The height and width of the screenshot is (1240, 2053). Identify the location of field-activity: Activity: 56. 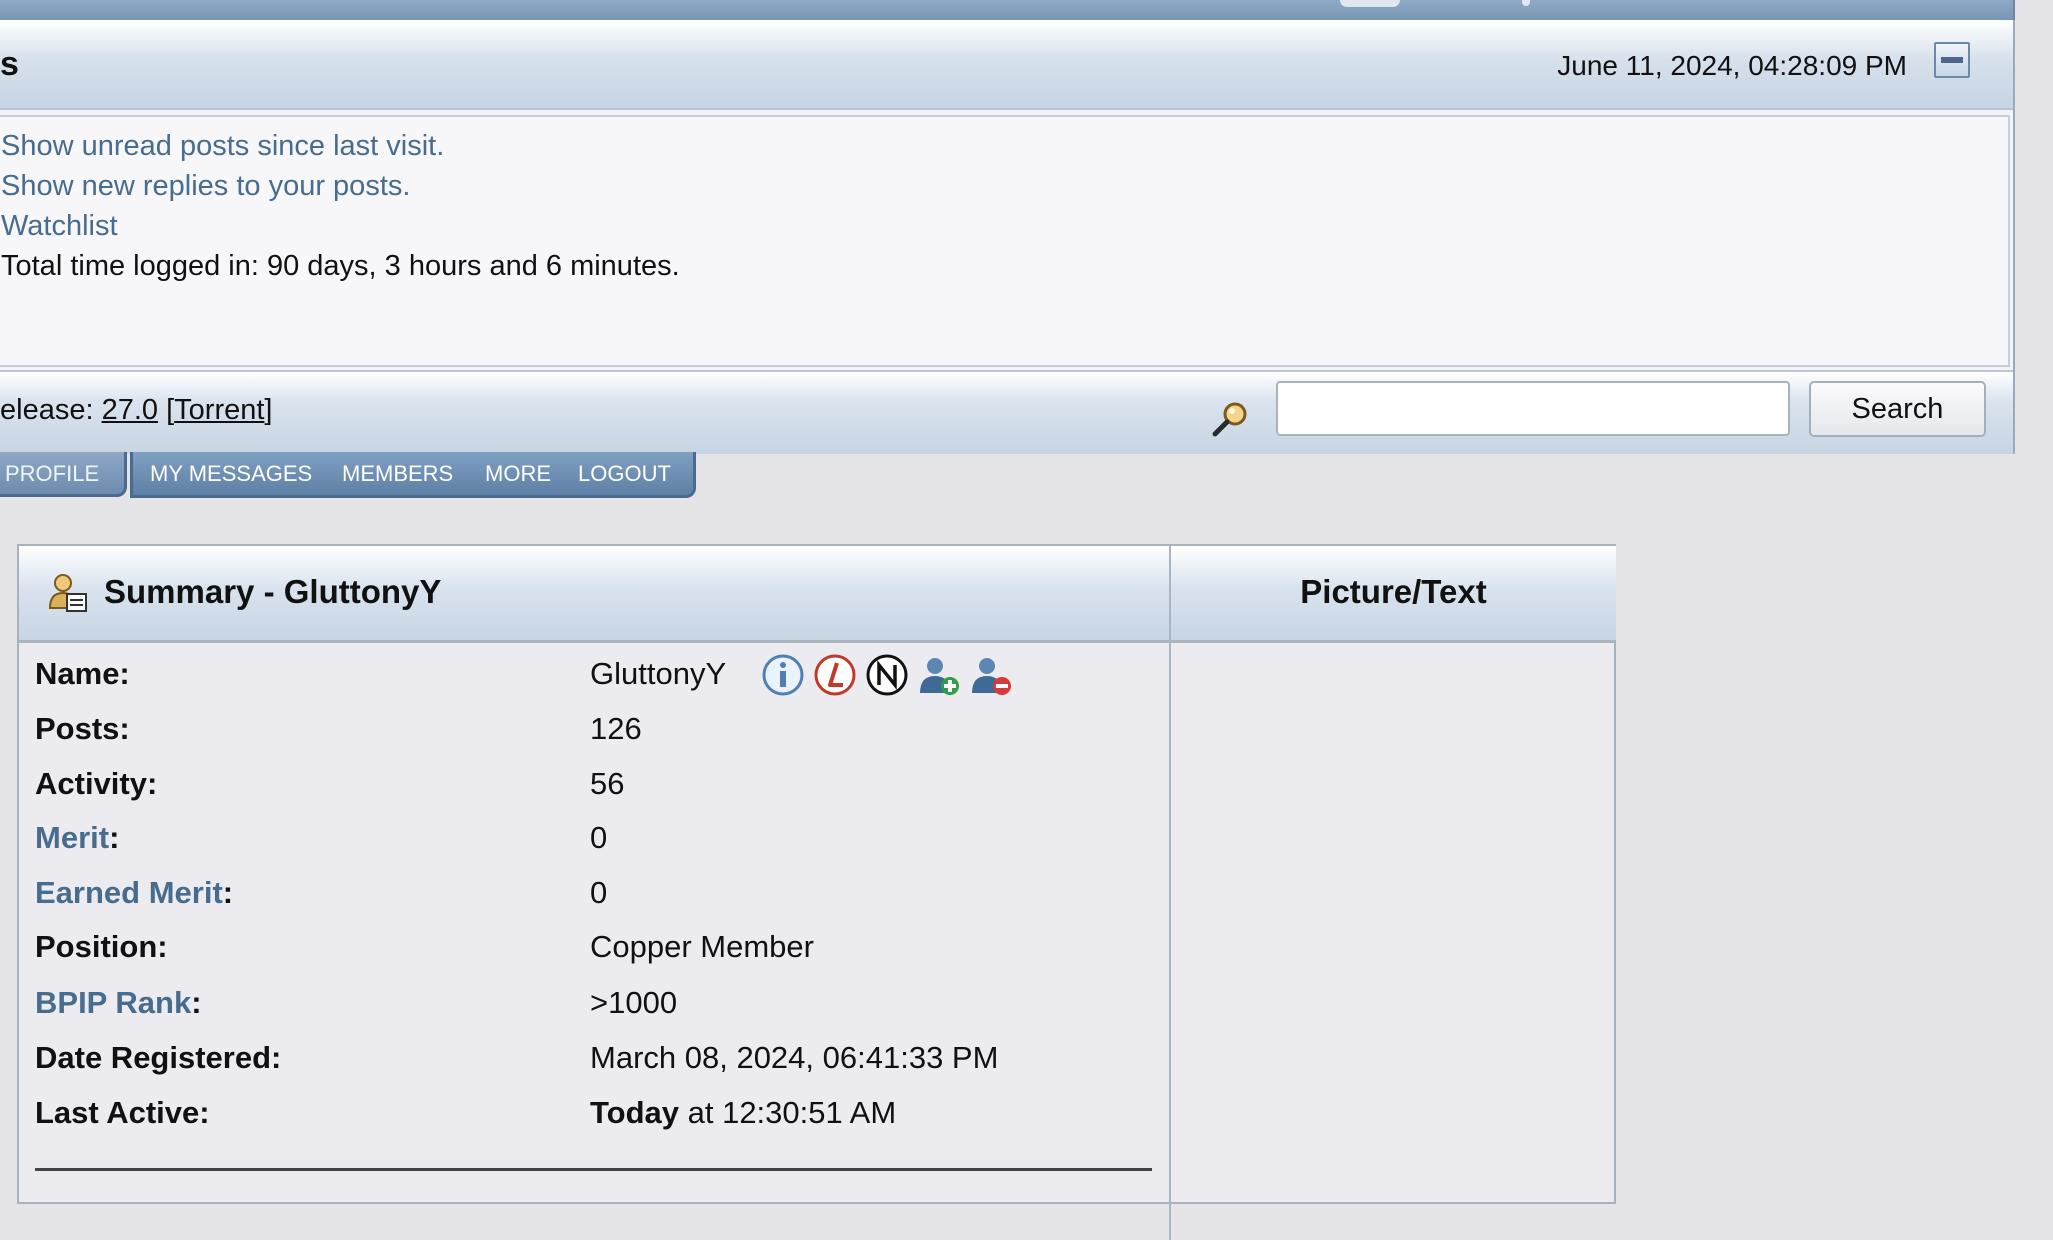
(585, 793).